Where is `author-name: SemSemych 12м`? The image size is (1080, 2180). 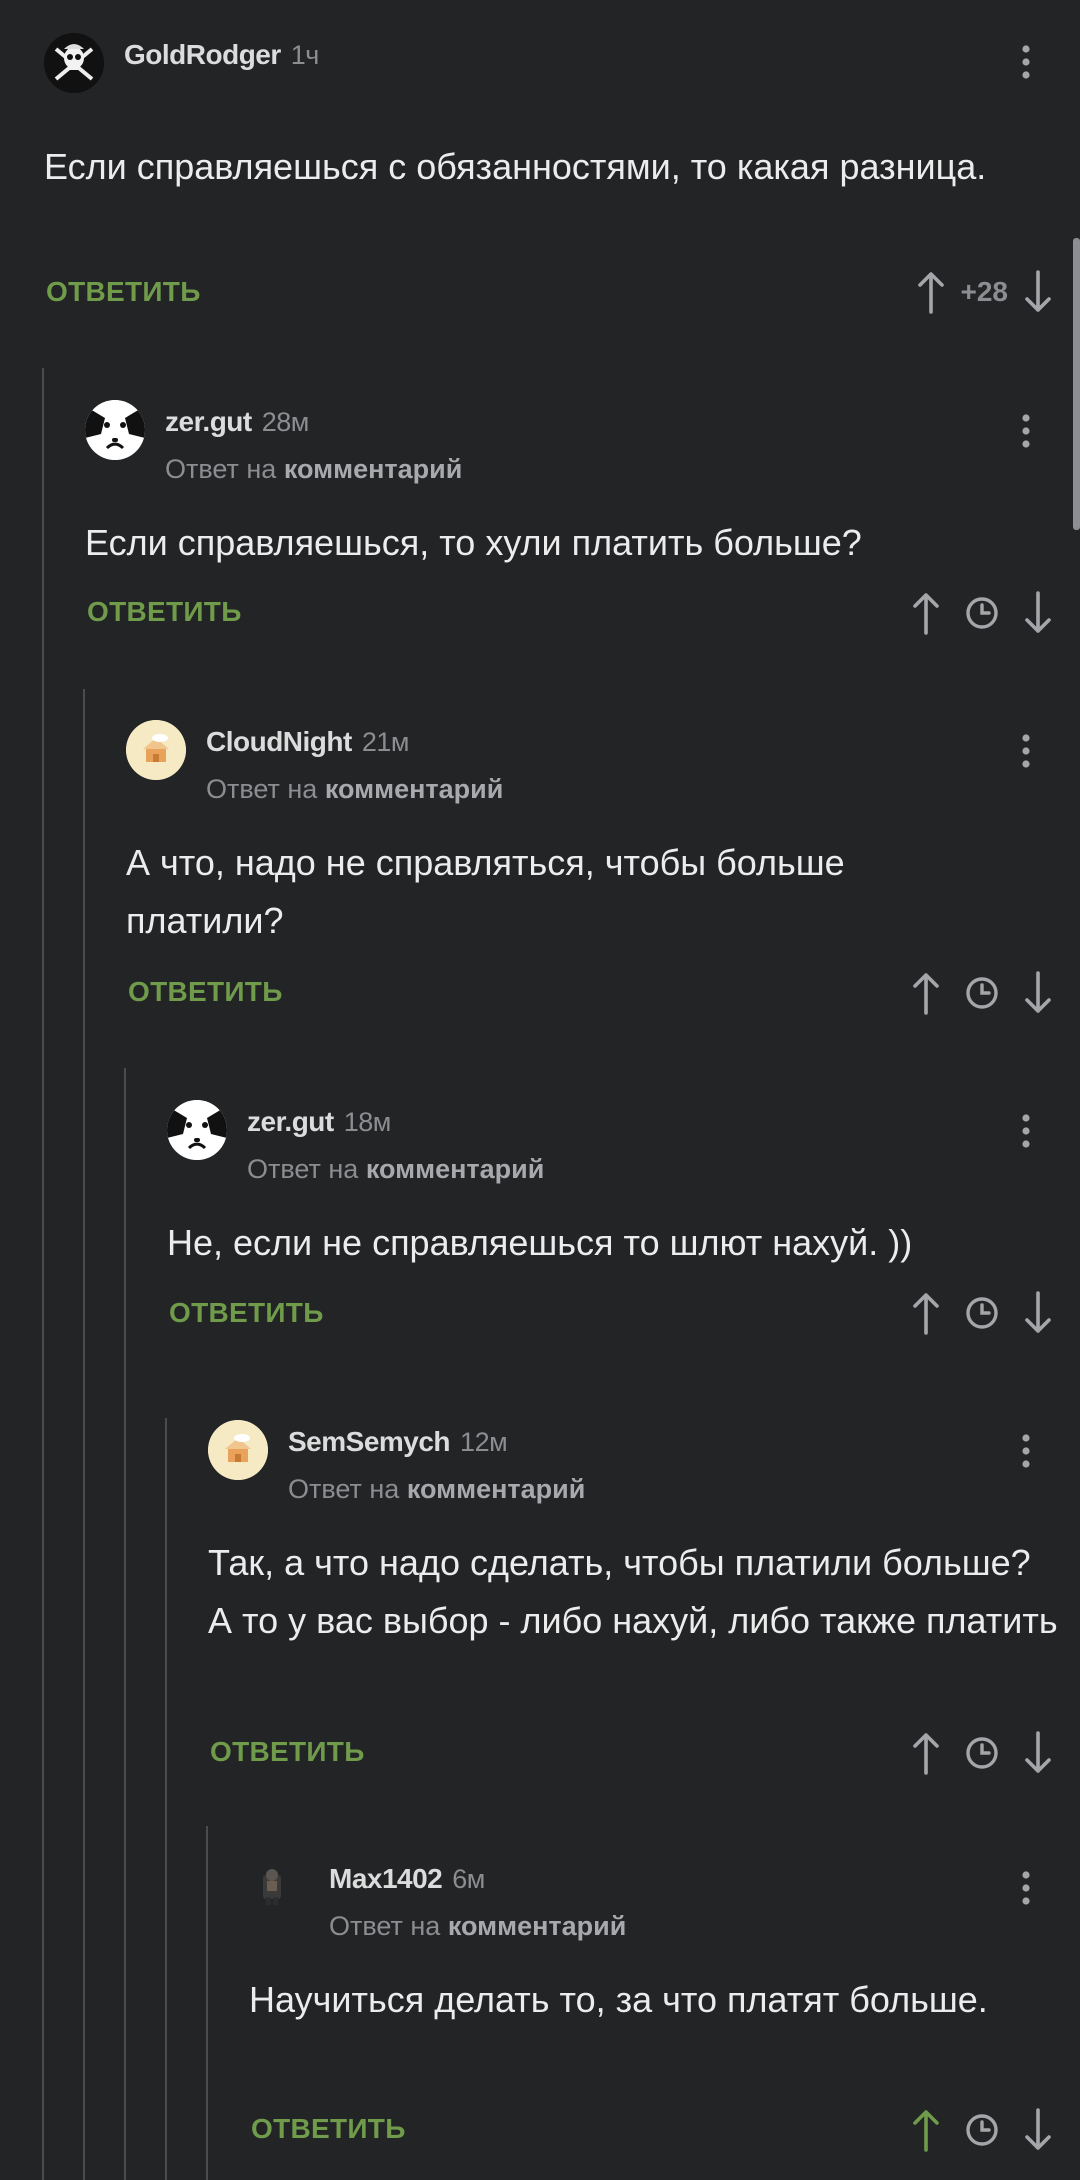
author-name: SemSemych 12м is located at coordinates (398, 1442).